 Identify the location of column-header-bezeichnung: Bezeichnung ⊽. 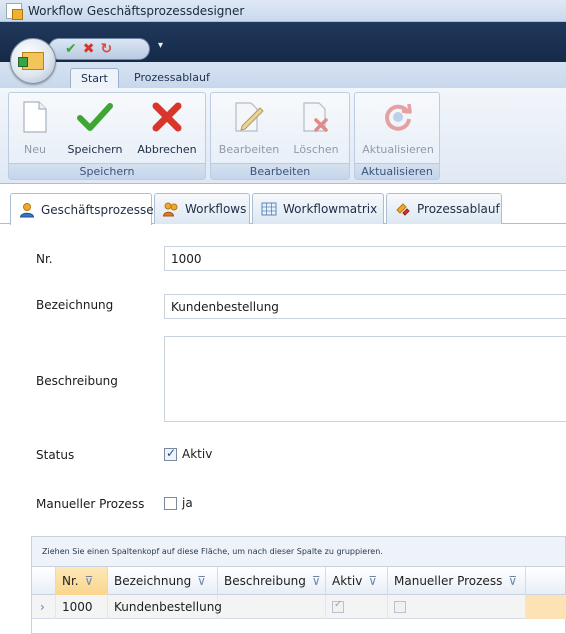
(163, 581).